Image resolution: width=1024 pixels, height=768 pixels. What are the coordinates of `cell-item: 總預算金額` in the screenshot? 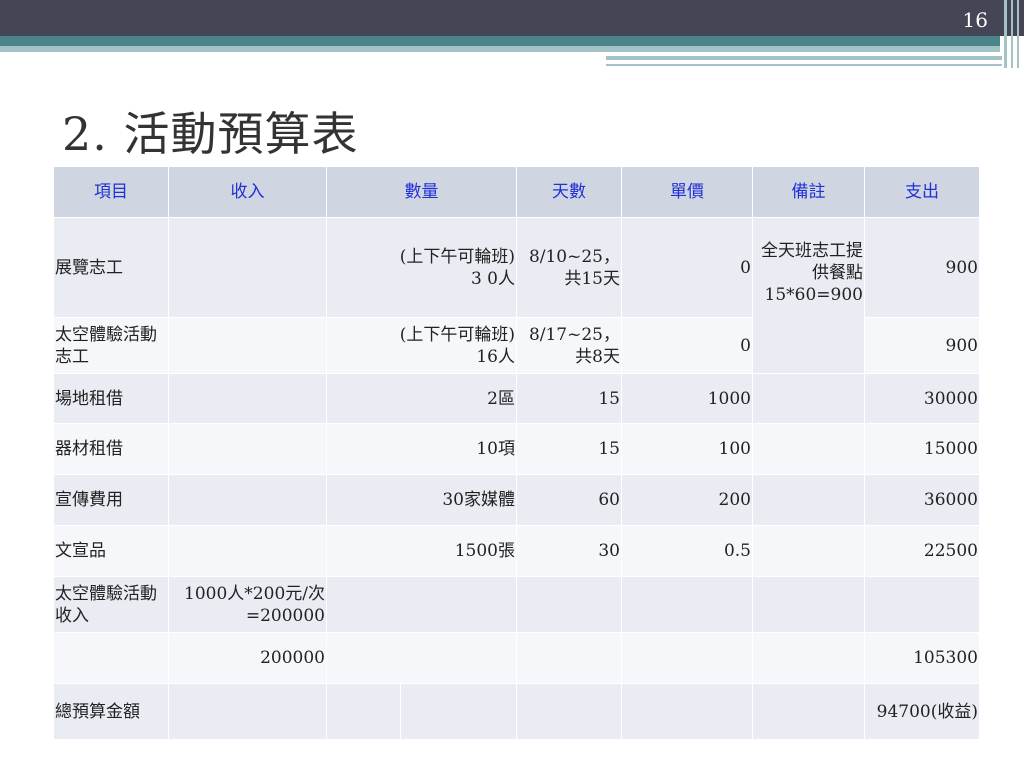 It's located at (111, 711).